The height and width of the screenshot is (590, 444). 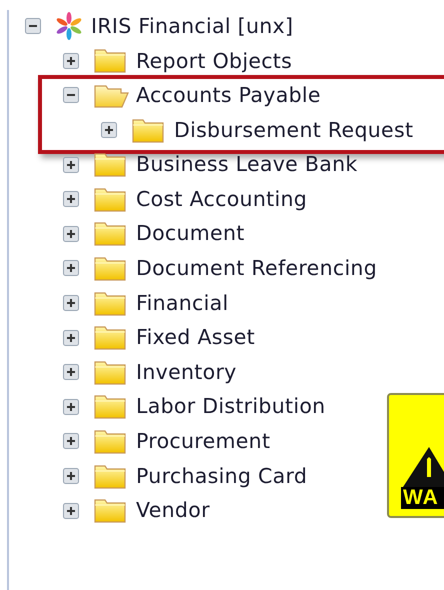 I want to click on tree-item-label: Procurement, so click(x=203, y=441).